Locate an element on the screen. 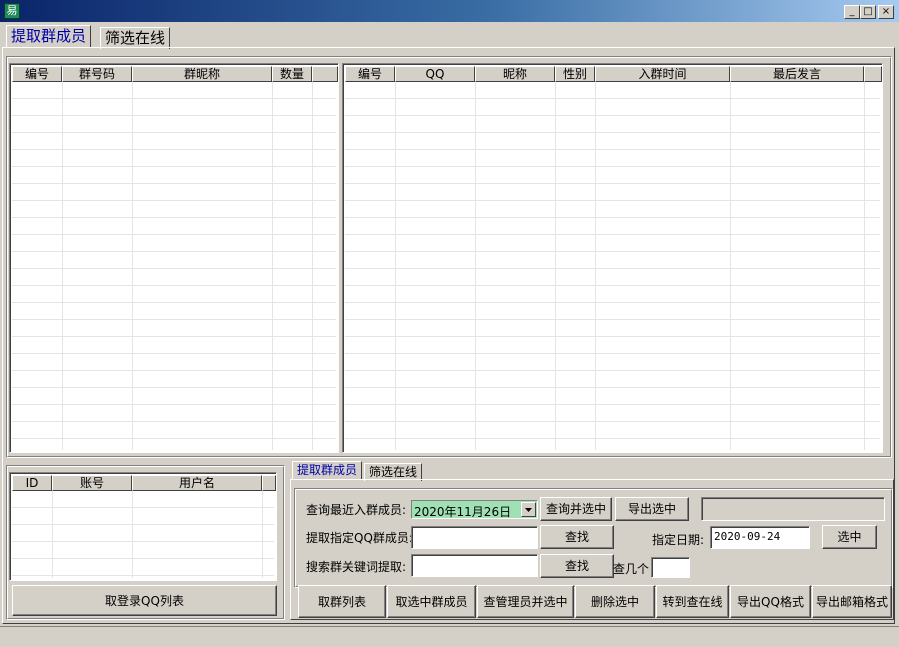 This screenshot has height=647, width=899. date-picker-value: 2020年11月26日 is located at coordinates (463, 512).